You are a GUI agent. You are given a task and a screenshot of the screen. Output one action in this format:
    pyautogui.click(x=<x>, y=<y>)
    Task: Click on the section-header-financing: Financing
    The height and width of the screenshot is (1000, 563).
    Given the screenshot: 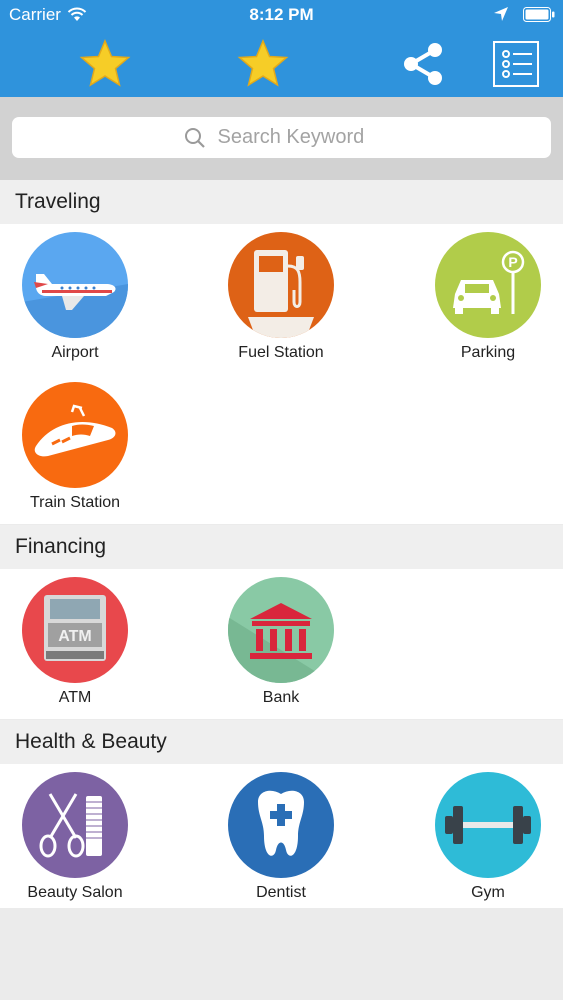 What is the action you would take?
    pyautogui.click(x=281, y=547)
    